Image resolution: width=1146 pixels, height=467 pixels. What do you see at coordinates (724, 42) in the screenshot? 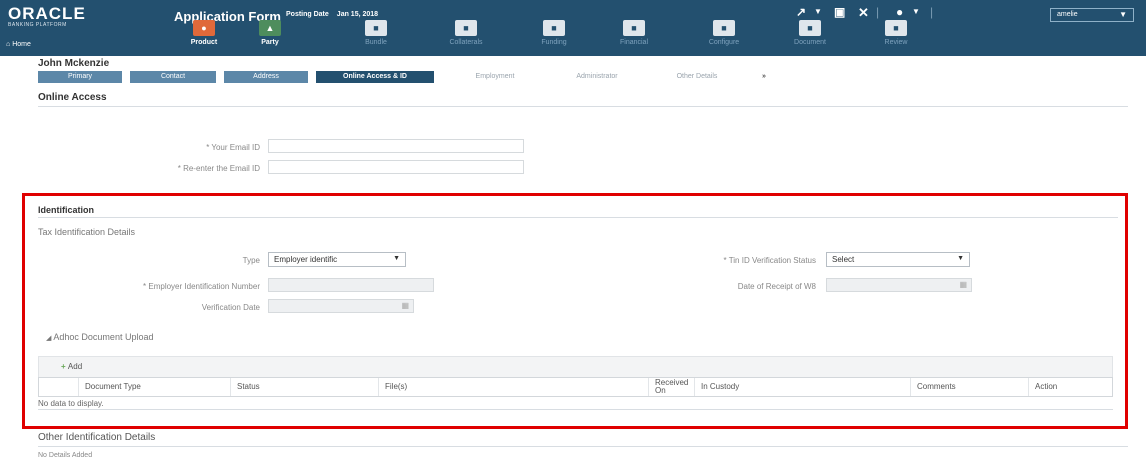
I see `train-step-label: Configure` at bounding box center [724, 42].